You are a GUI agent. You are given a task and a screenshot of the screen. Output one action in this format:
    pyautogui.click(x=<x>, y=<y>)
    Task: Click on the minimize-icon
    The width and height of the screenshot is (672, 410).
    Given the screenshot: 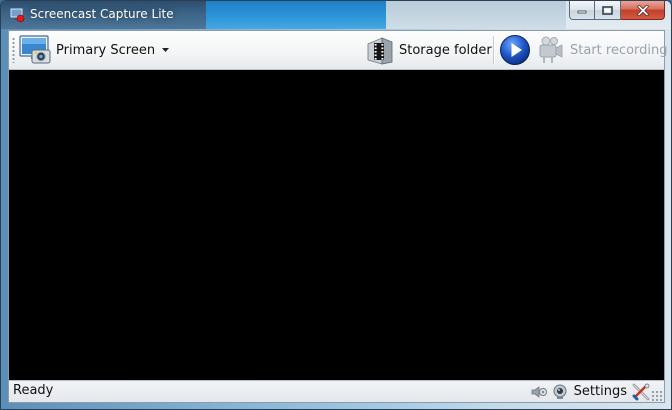 What is the action you would take?
    pyautogui.click(x=582, y=12)
    